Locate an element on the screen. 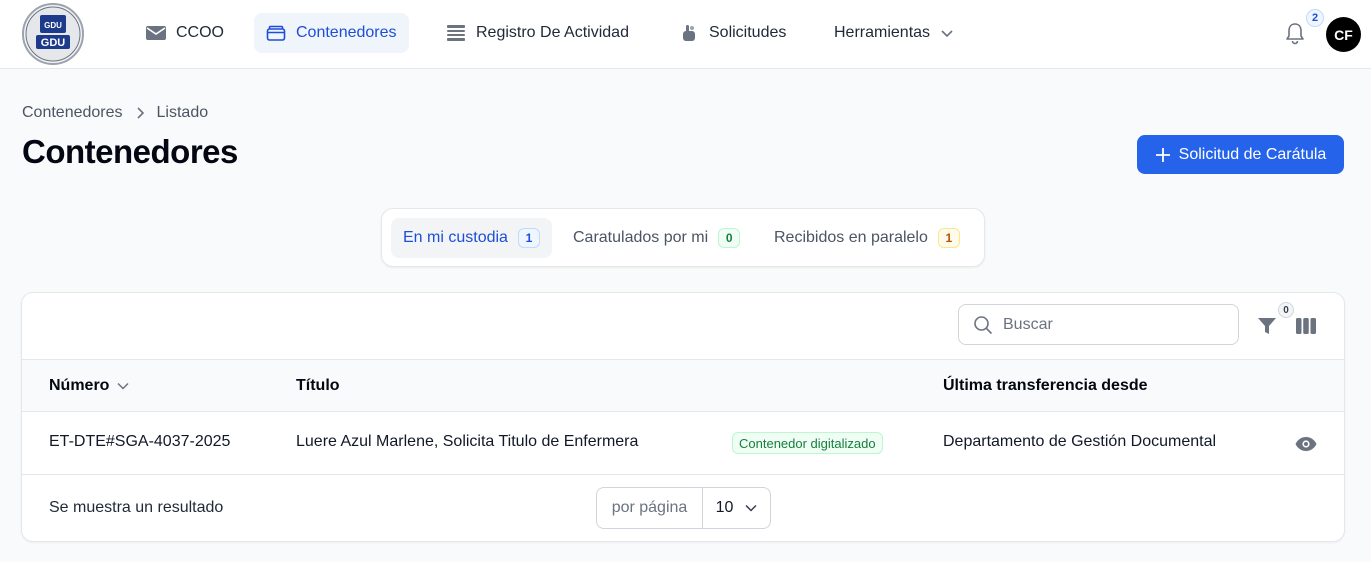 The image size is (1371, 562). search-input is located at coordinates (1113, 324).